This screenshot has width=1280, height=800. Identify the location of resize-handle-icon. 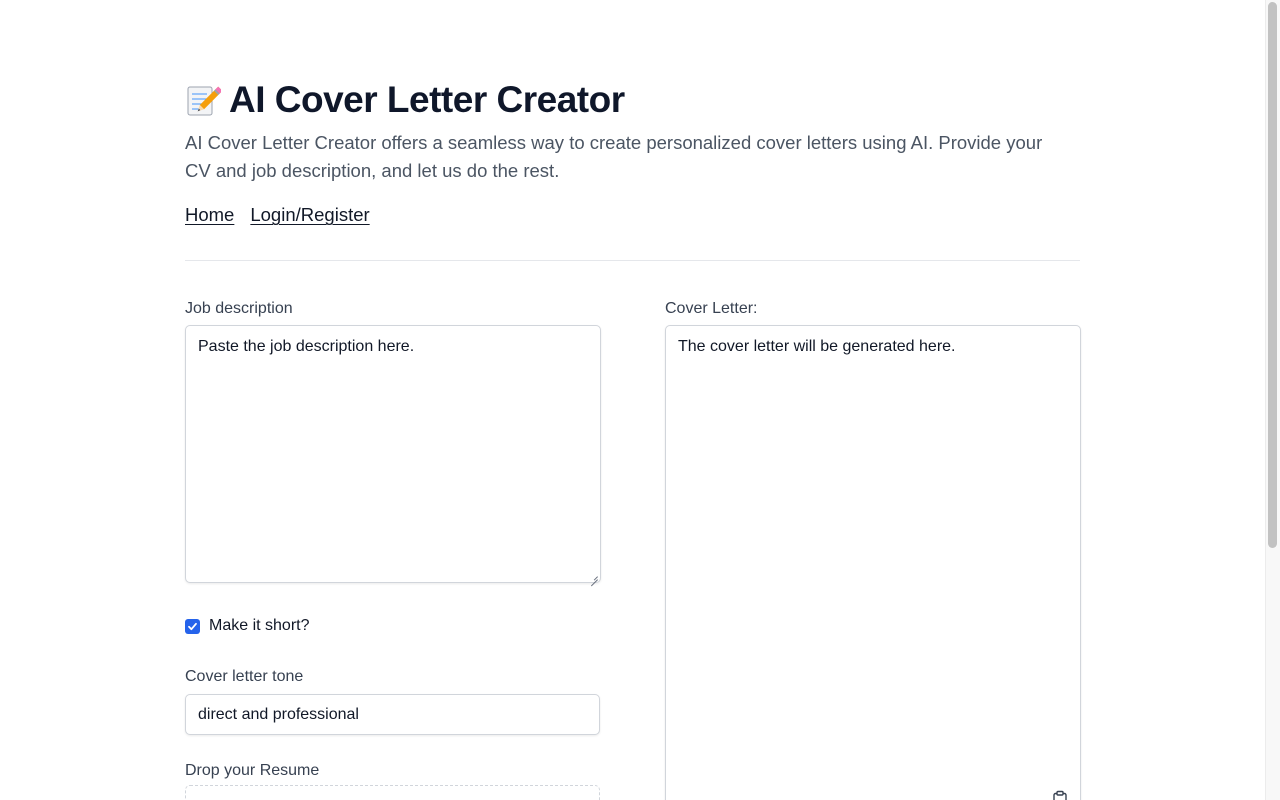
(594, 576).